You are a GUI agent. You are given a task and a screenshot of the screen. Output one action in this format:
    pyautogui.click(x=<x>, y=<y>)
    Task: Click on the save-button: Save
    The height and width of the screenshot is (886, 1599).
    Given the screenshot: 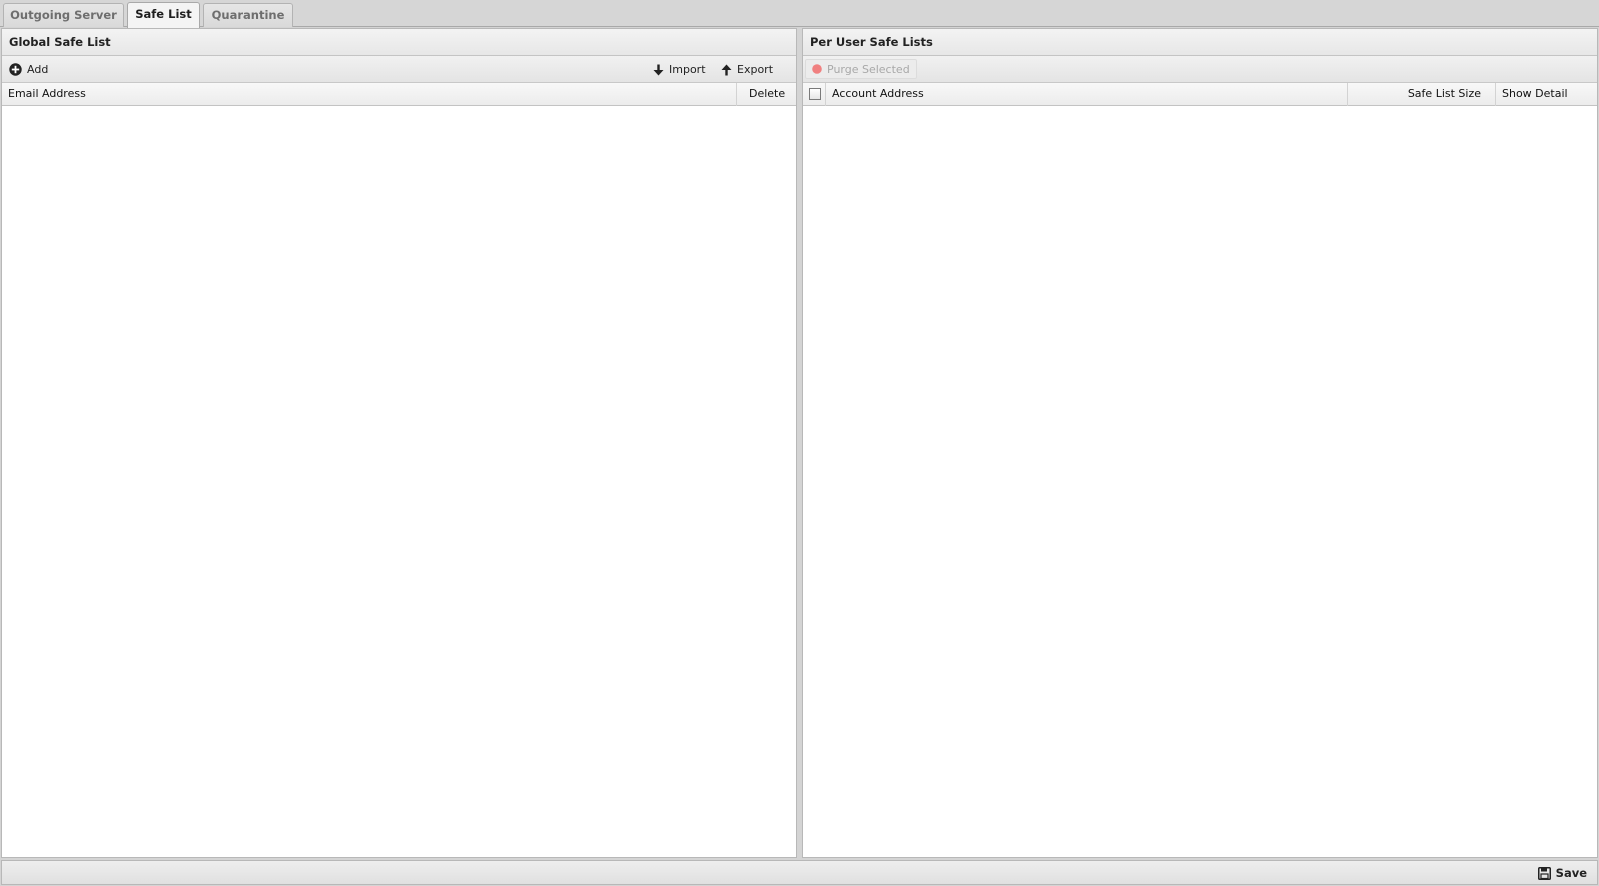 What is the action you would take?
    pyautogui.click(x=1562, y=873)
    